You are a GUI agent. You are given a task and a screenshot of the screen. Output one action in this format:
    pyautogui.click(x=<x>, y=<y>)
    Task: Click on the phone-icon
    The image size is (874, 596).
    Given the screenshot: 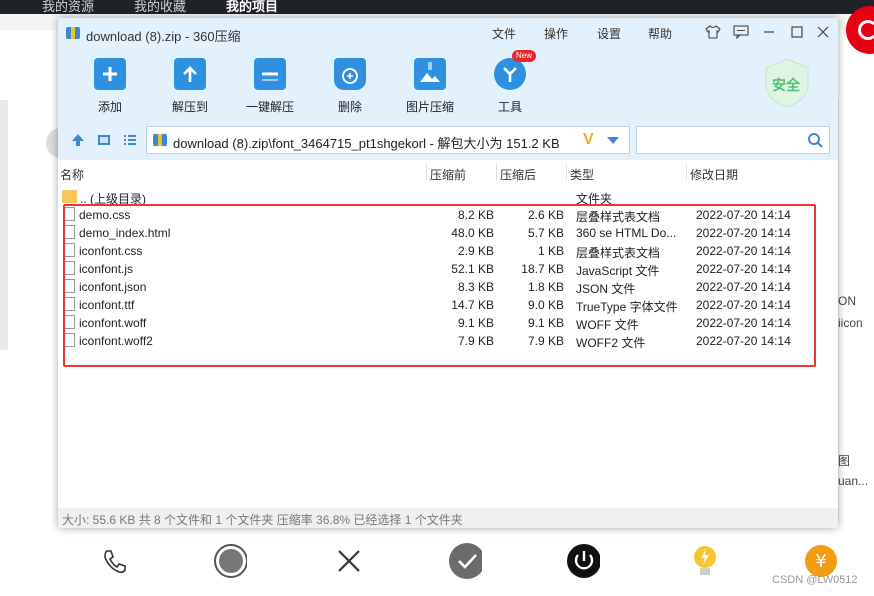 What is the action you would take?
    pyautogui.click(x=115, y=561)
    